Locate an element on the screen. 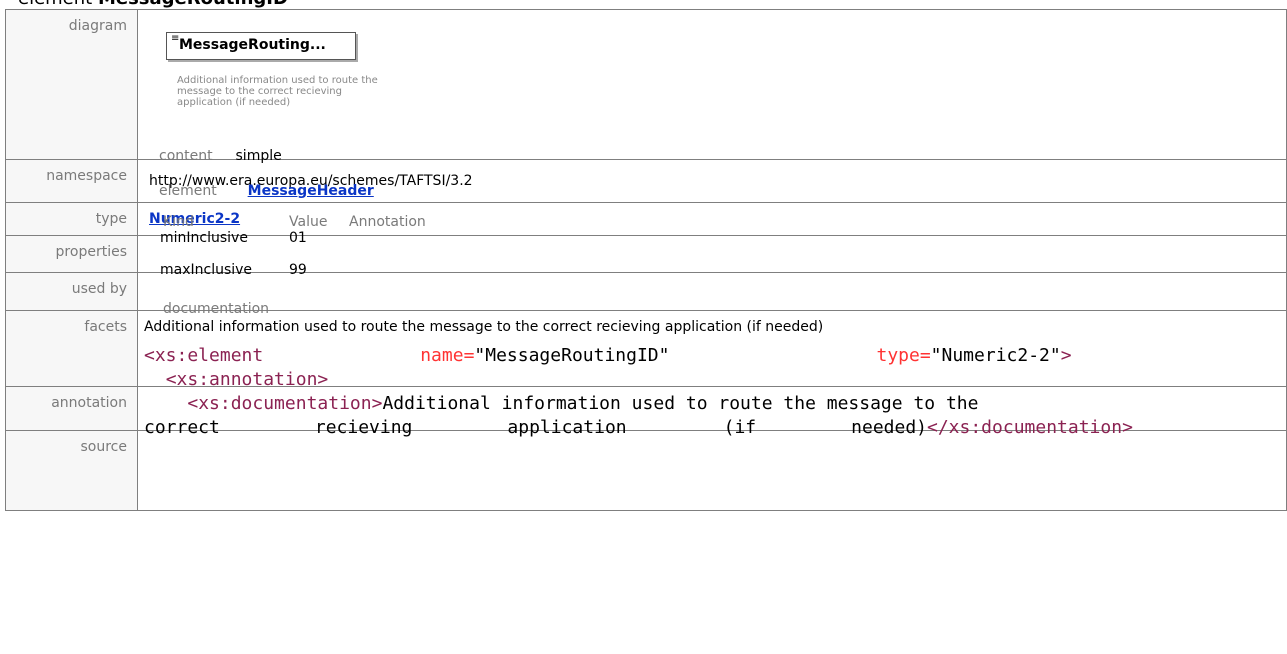 This screenshot has width=1287, height=654. source-tag: </xs:documentation> is located at coordinates (1030, 427).